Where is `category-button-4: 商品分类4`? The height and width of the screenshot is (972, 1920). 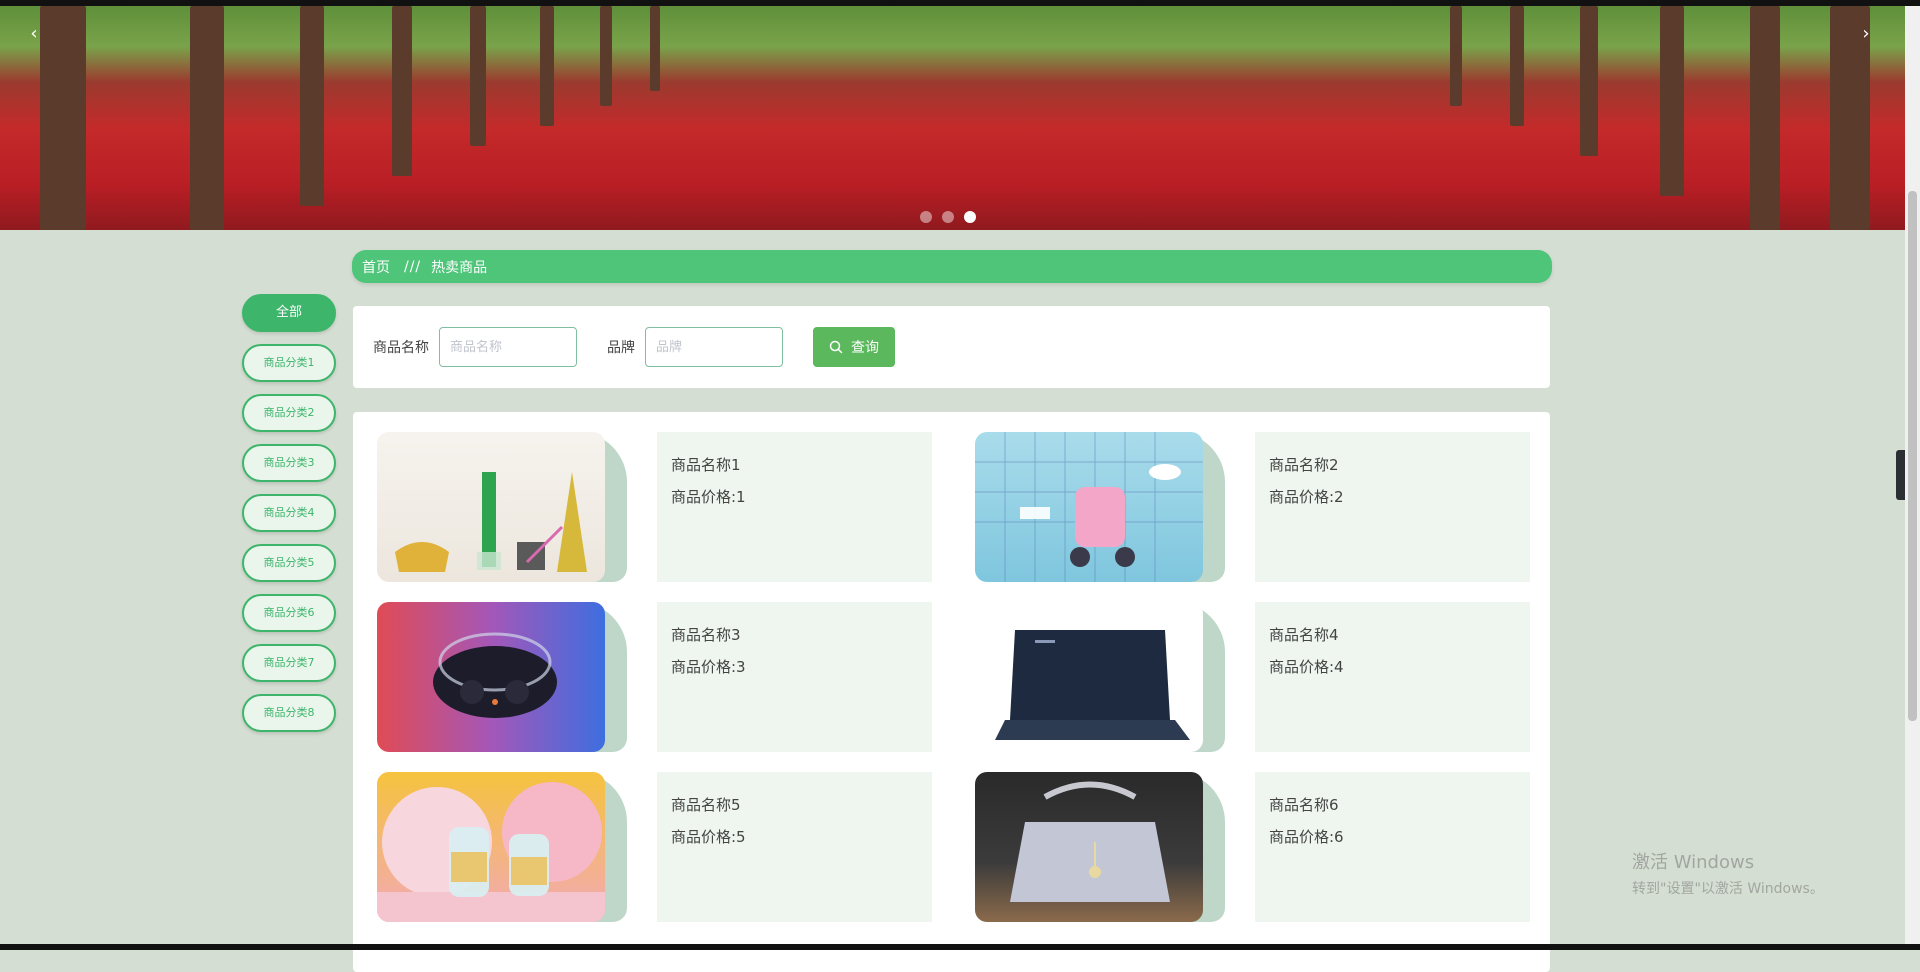 category-button-4: 商品分类4 is located at coordinates (289, 513).